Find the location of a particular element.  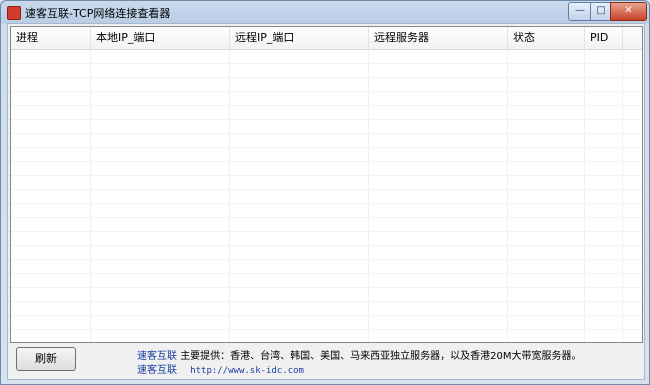

app-icon is located at coordinates (14, 13).